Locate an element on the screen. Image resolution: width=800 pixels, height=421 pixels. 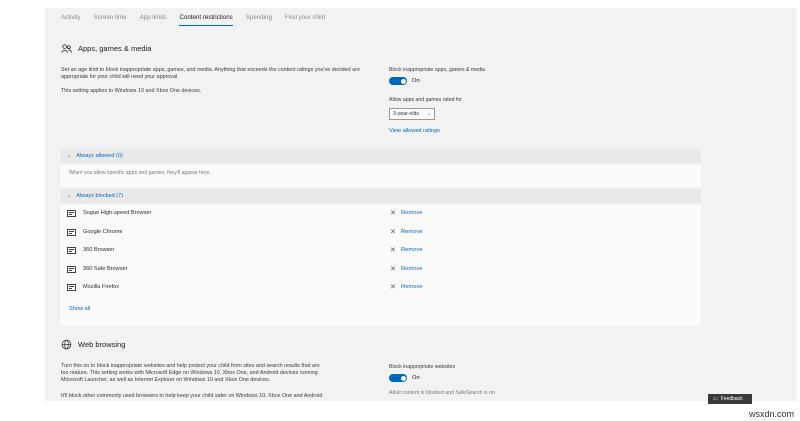
always-allowed-title: Always allowed (0) is located at coordinates (99, 156).